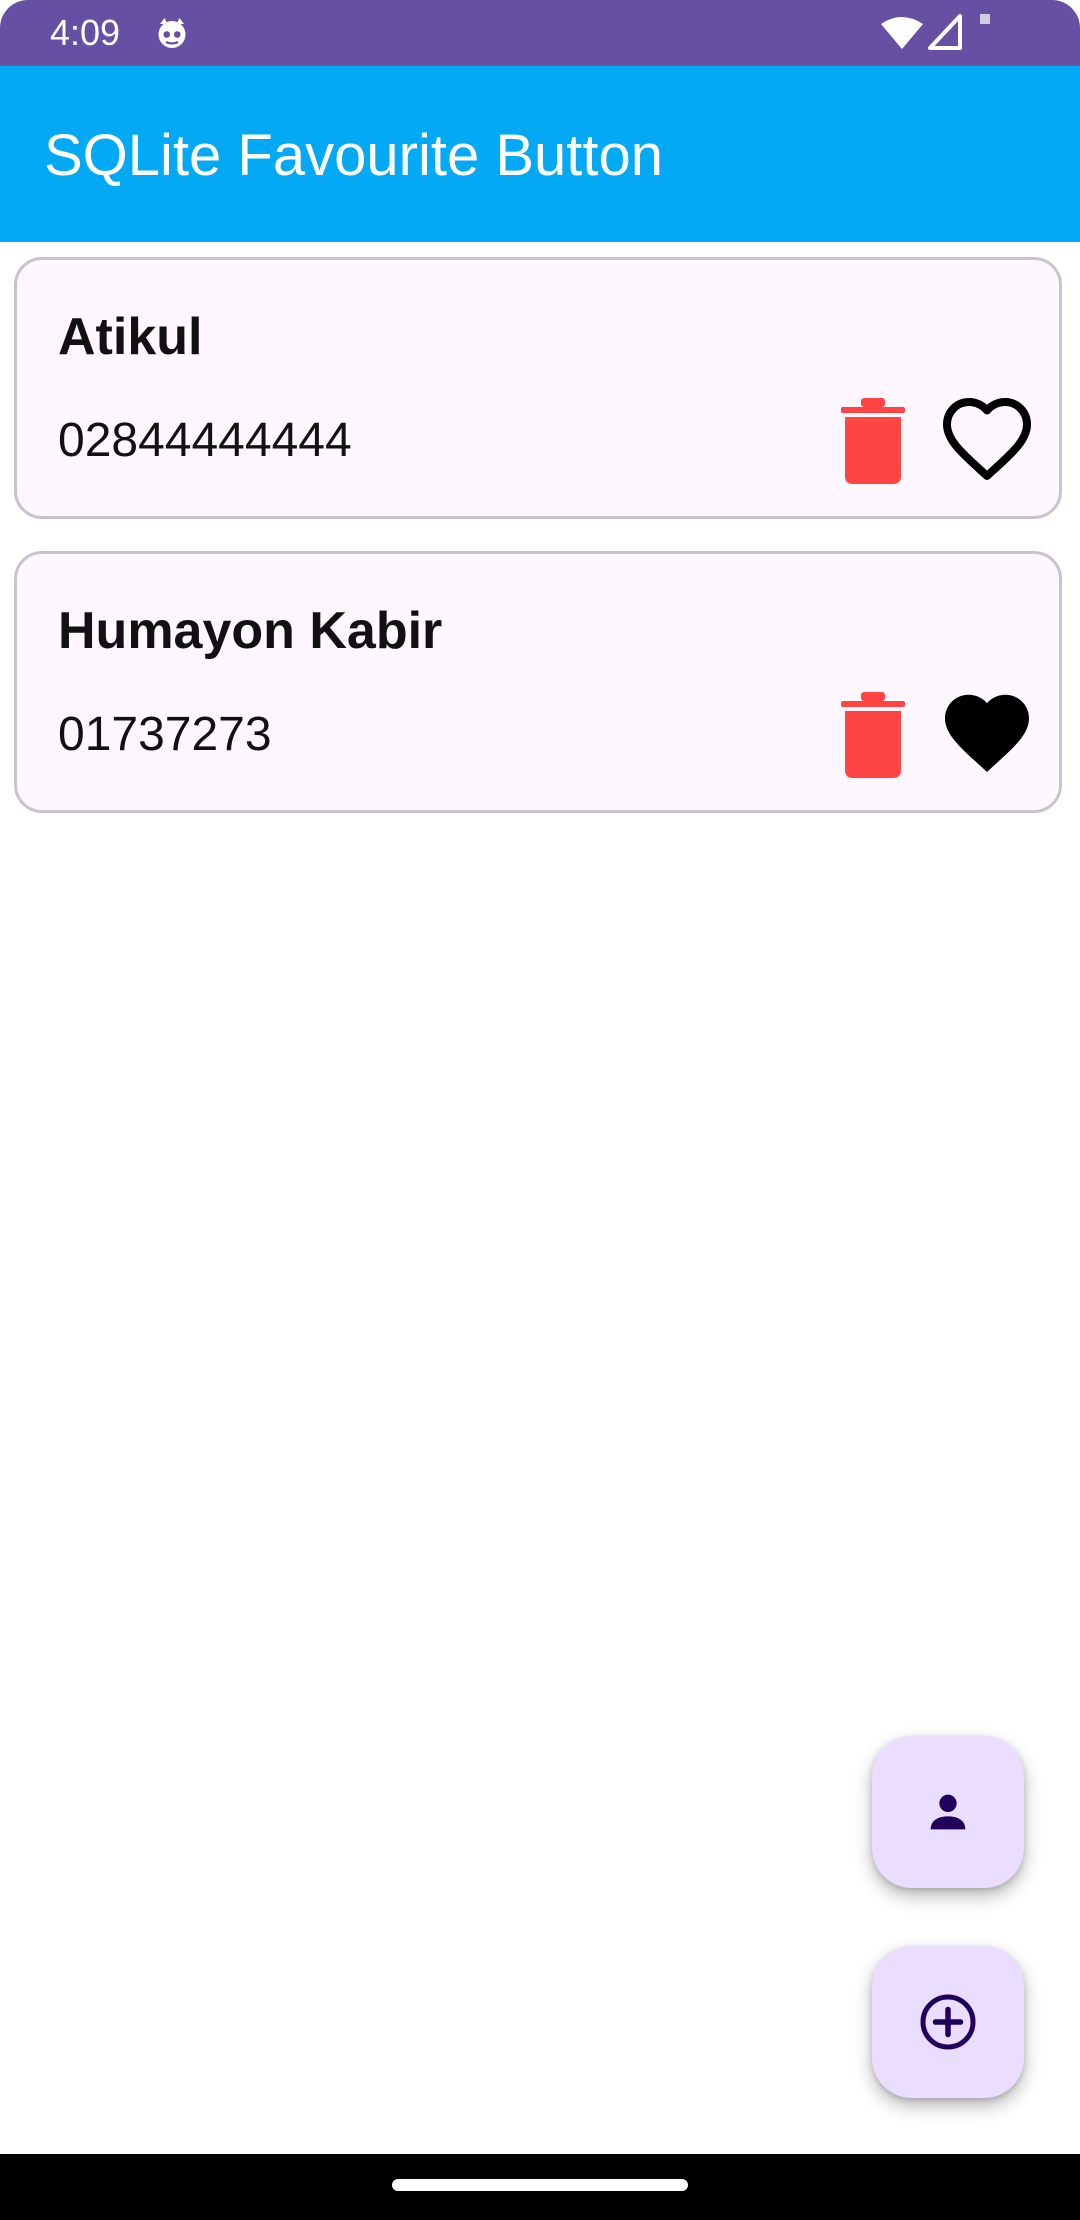 The width and height of the screenshot is (1080, 2220). I want to click on cat-icon, so click(172, 33).